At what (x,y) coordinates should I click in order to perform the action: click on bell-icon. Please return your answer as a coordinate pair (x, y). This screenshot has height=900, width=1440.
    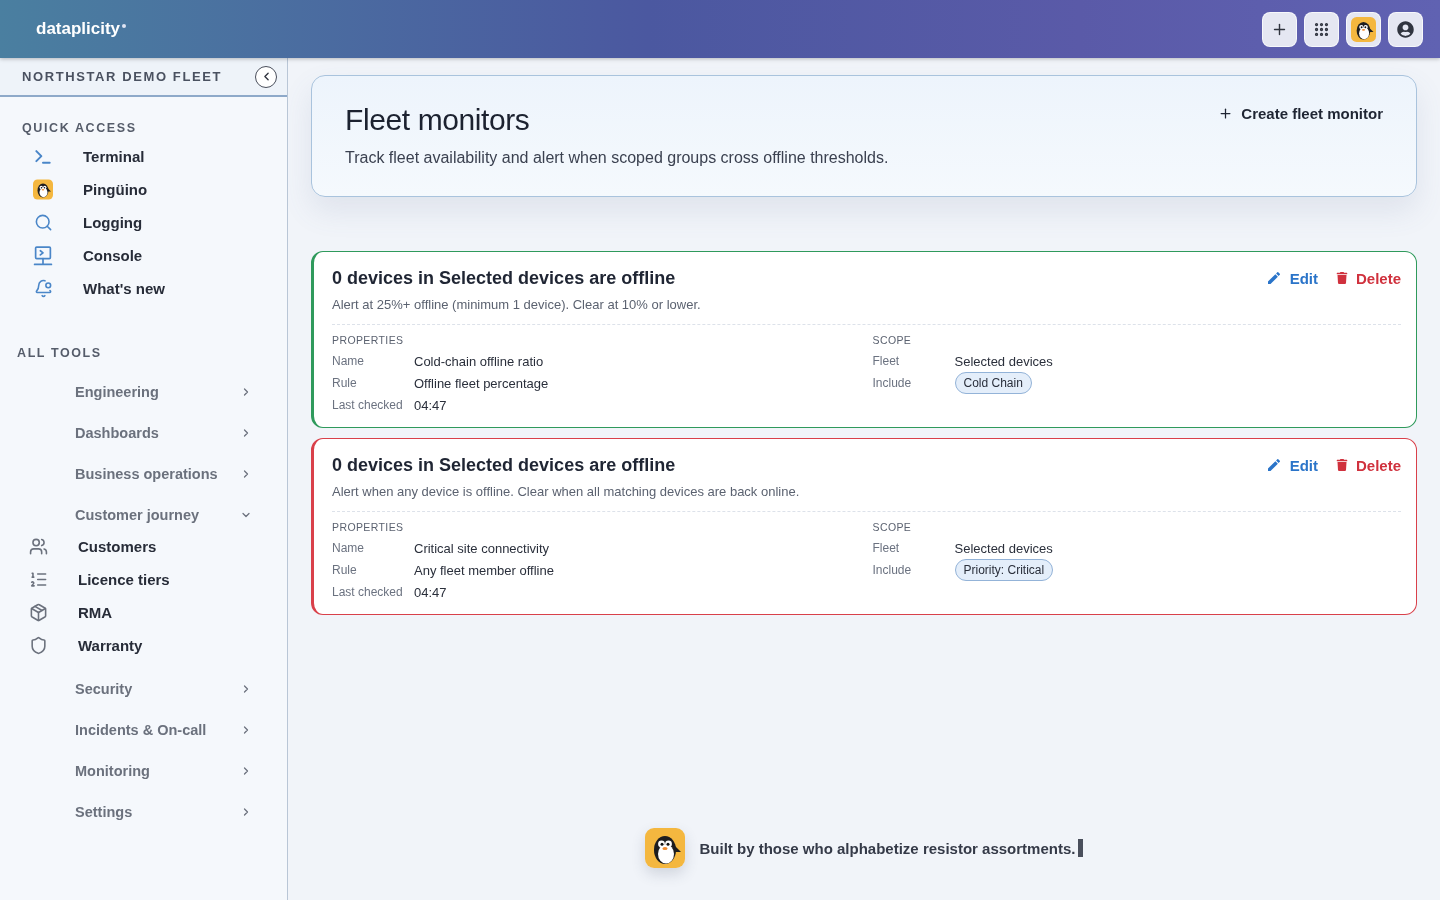
    Looking at the image, I should click on (43, 288).